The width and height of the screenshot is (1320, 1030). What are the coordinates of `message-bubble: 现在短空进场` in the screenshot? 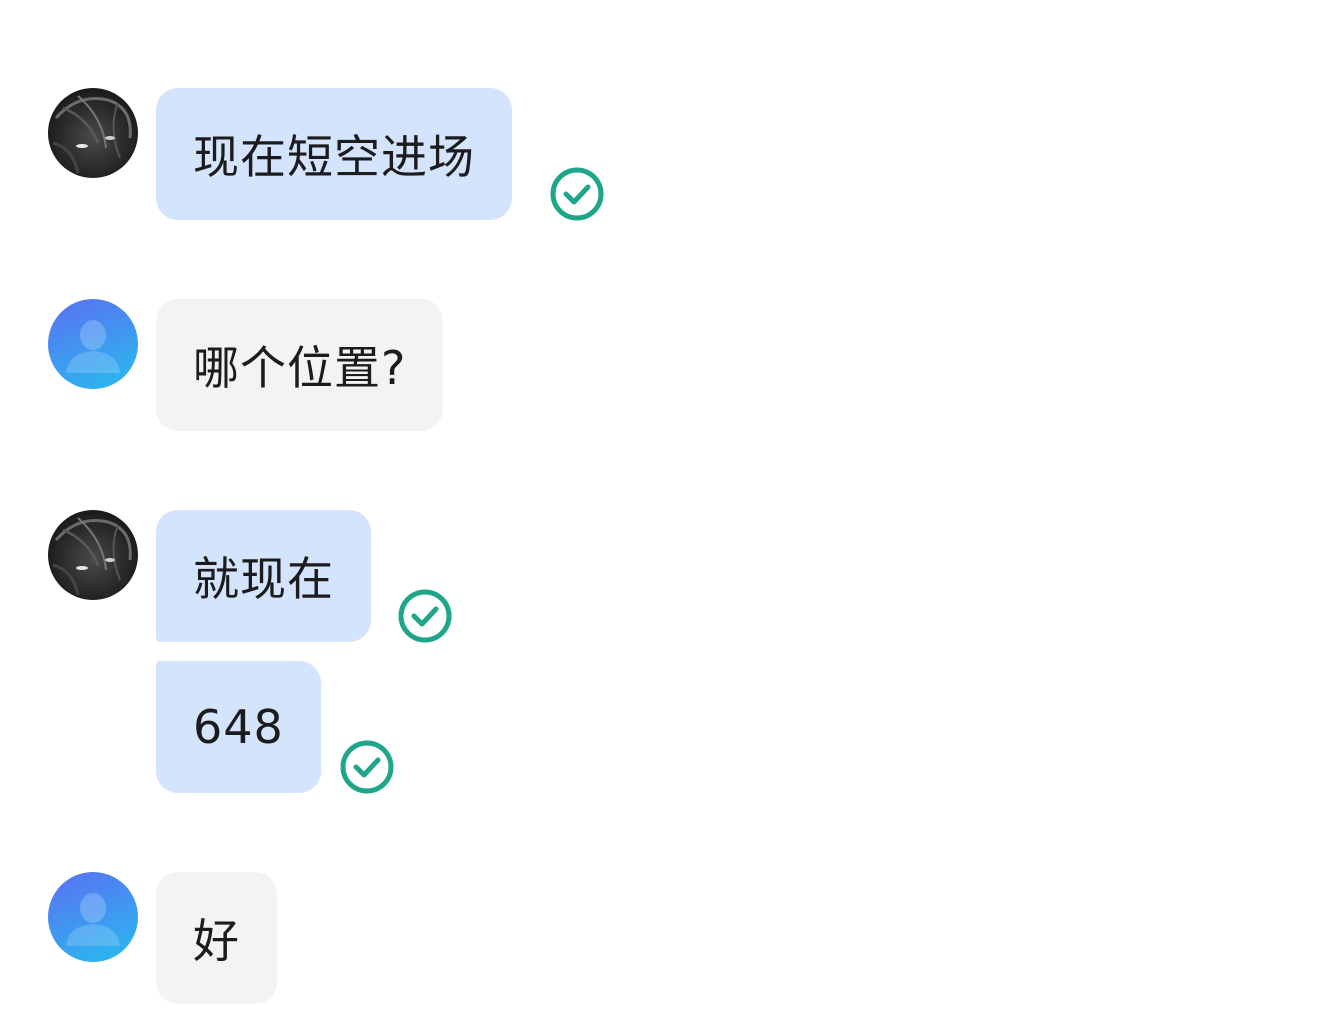 It's located at (334, 154).